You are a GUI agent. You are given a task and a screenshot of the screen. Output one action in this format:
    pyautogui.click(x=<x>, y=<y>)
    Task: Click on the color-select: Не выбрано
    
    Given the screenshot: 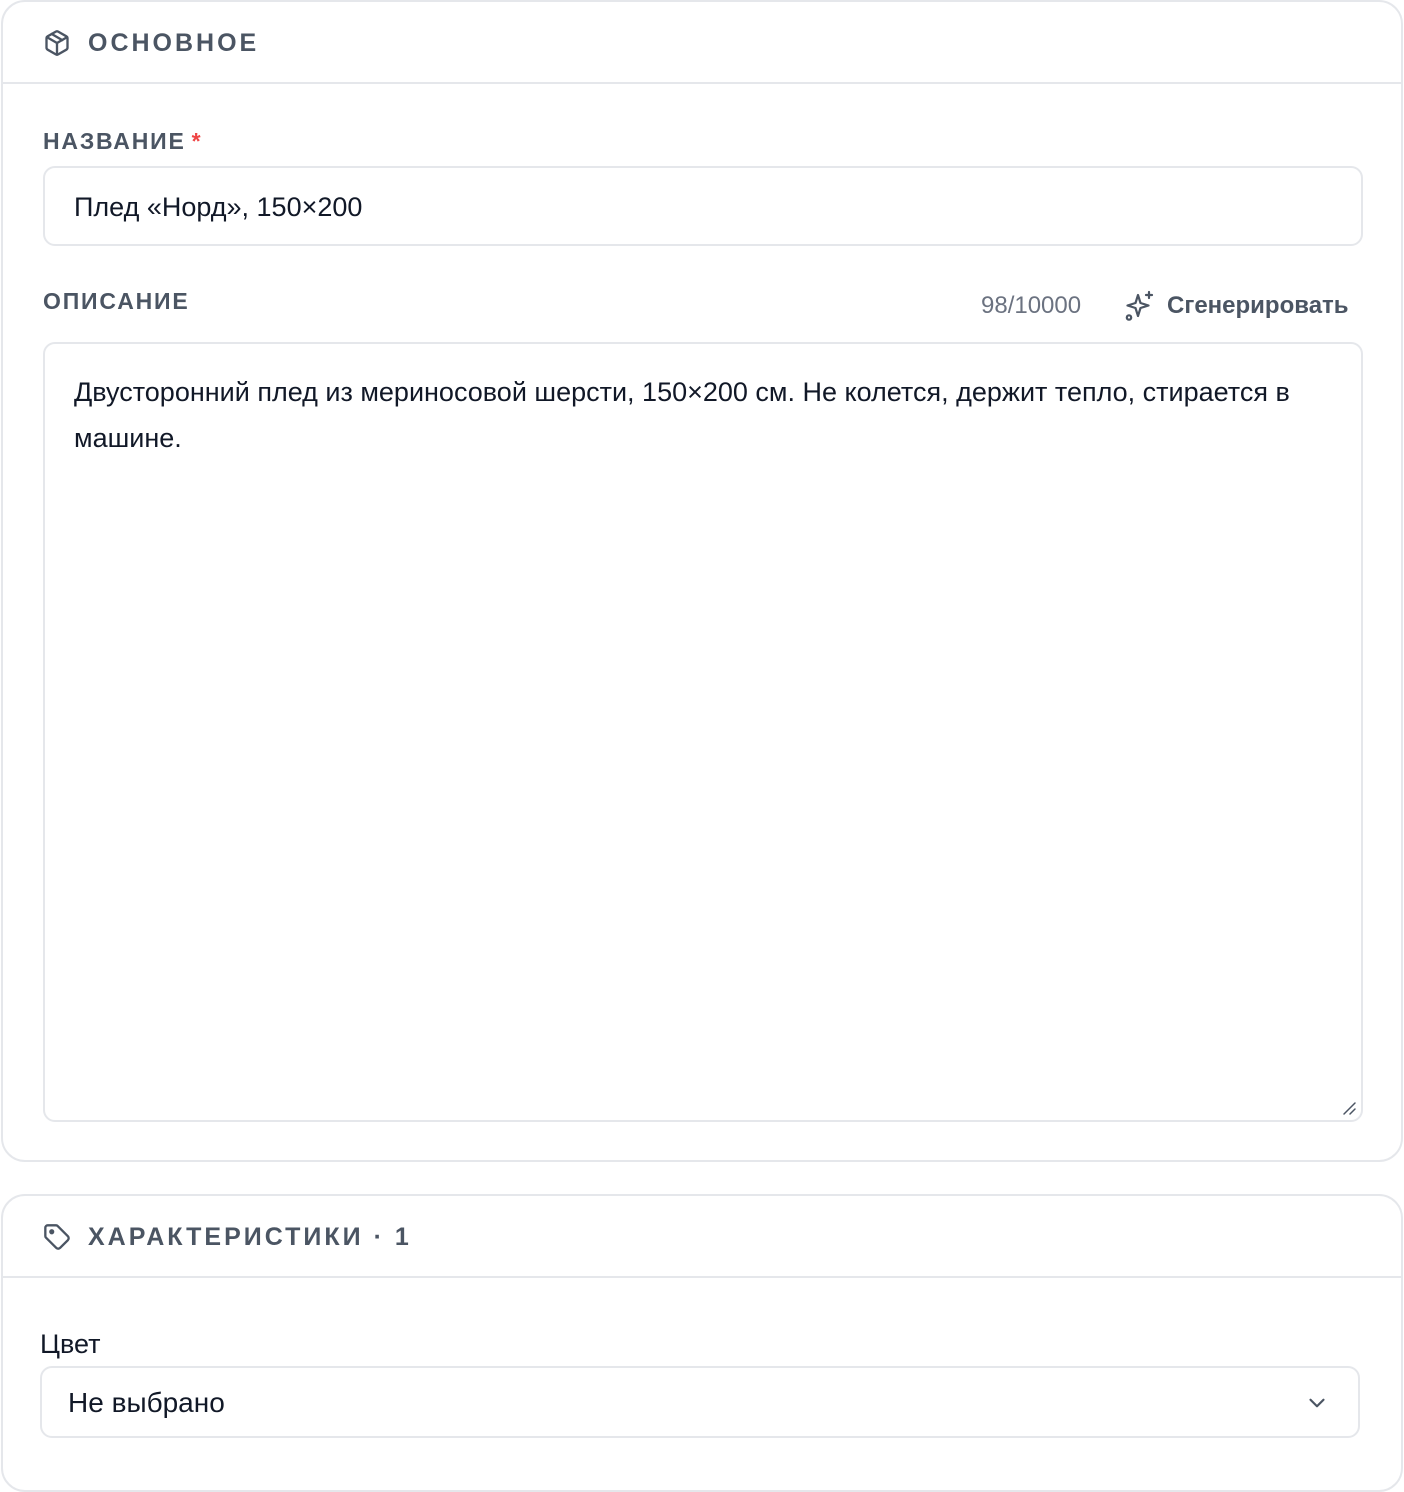 What is the action you would take?
    pyautogui.click(x=700, y=1402)
    